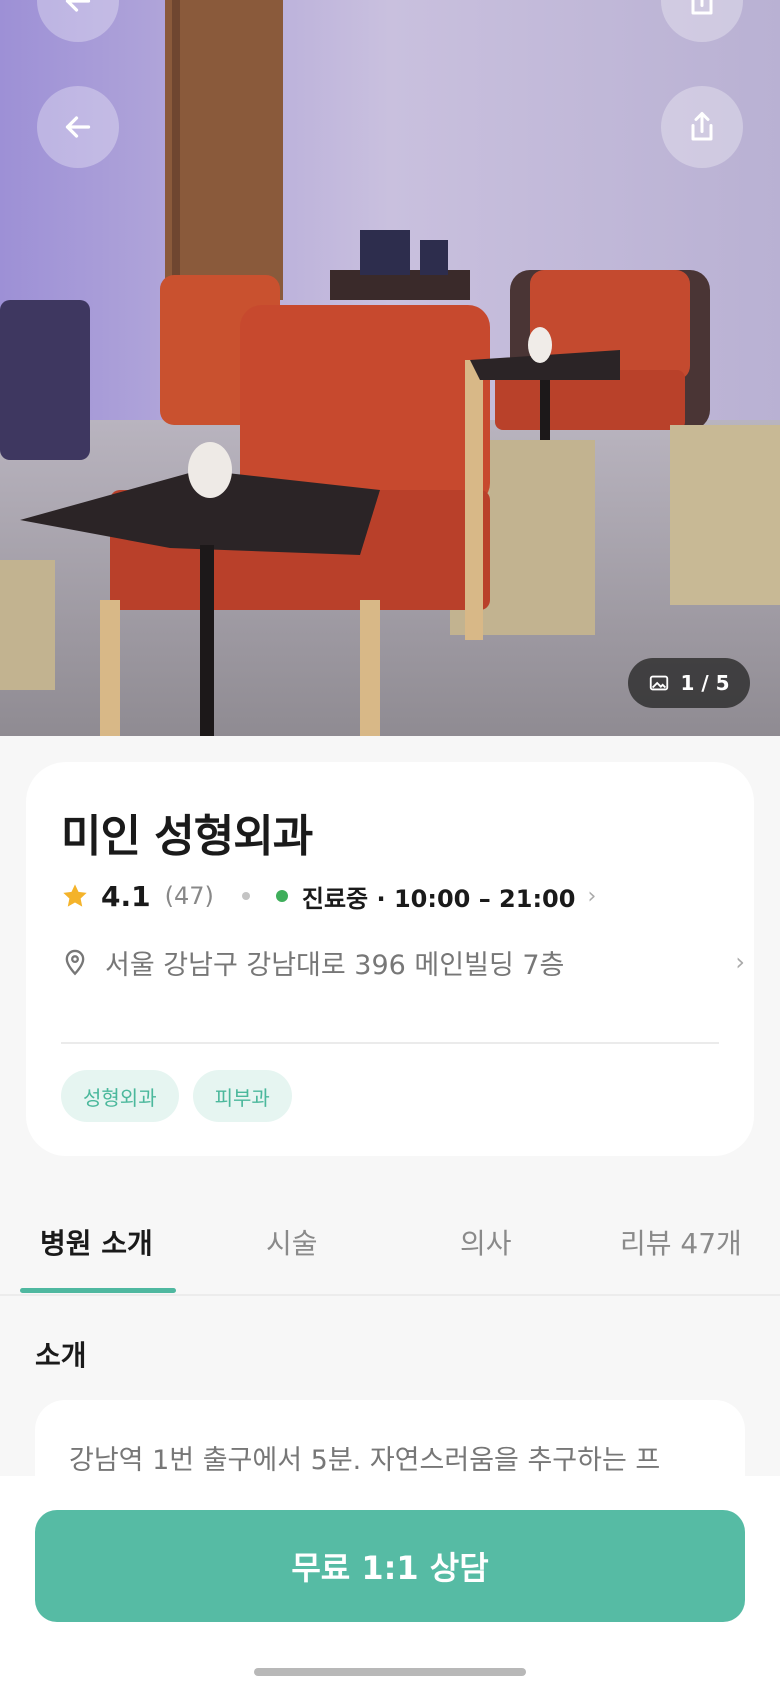 This screenshot has width=780, height=1690. I want to click on intro-section-title: 소개, so click(61, 1355).